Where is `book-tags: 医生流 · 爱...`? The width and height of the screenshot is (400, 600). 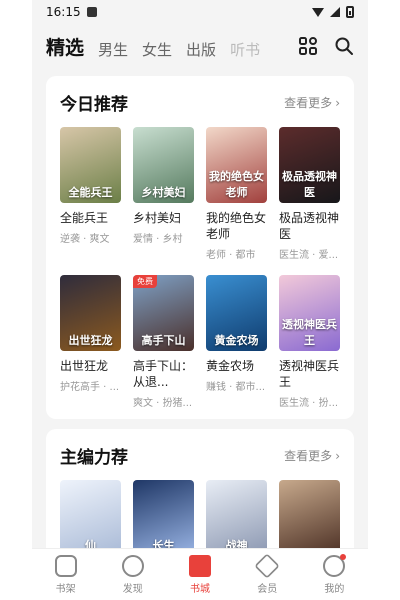 book-tags: 医生流 · 爱... is located at coordinates (309, 255).